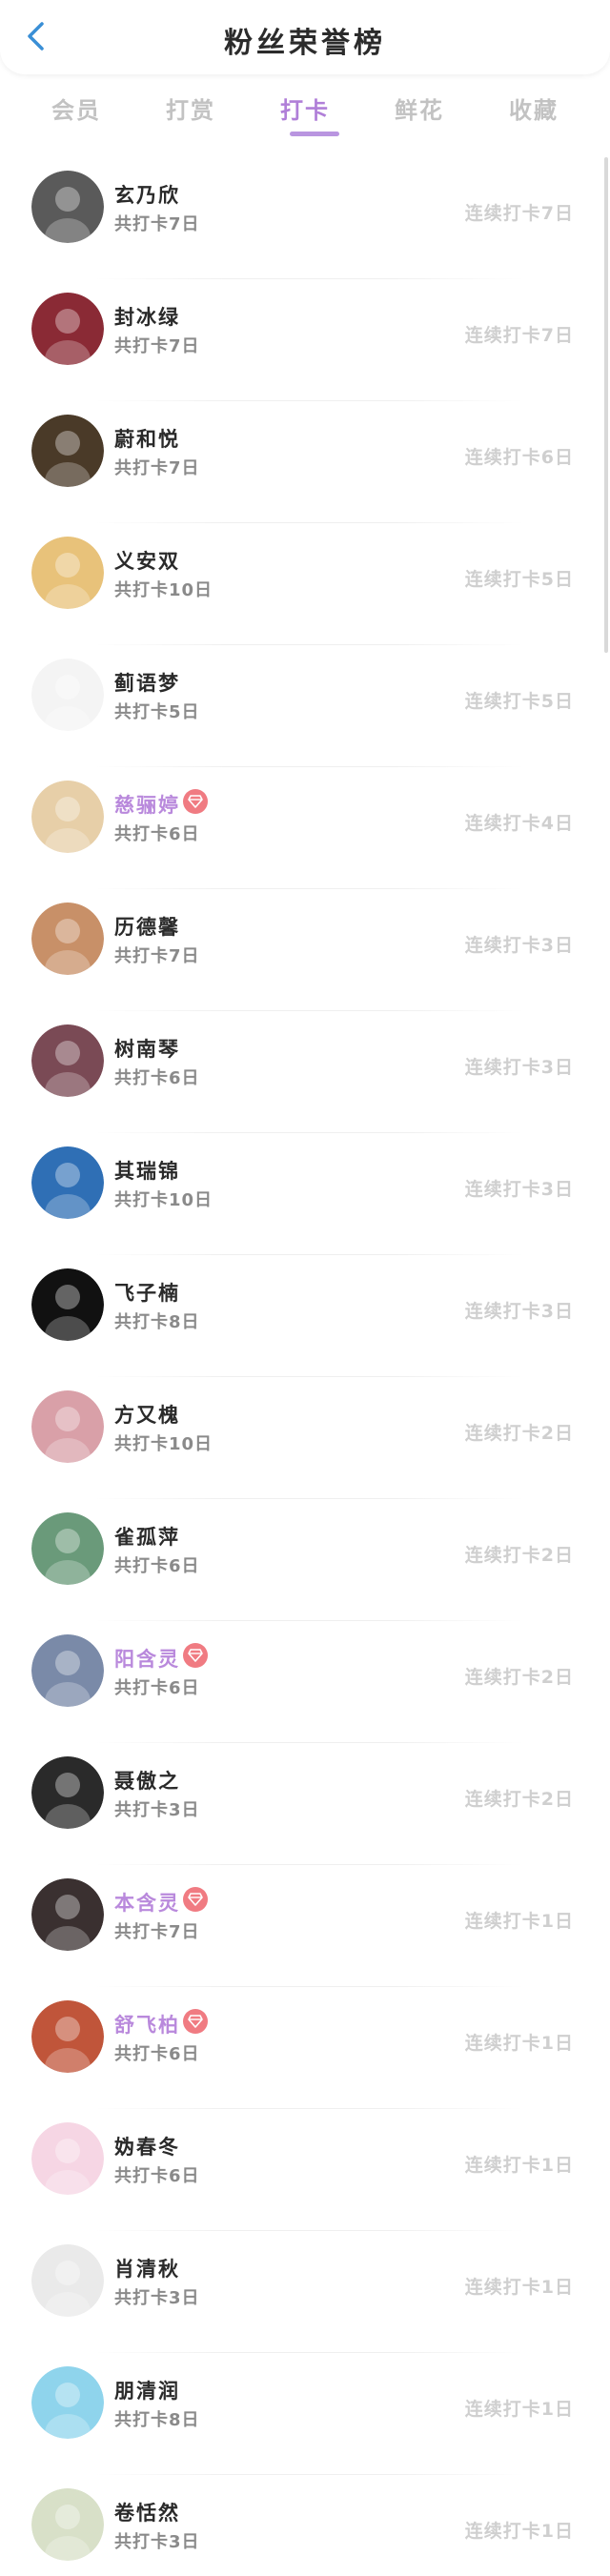 The width and height of the screenshot is (610, 2576). I want to click on tab-tips: 打赏, so click(191, 112).